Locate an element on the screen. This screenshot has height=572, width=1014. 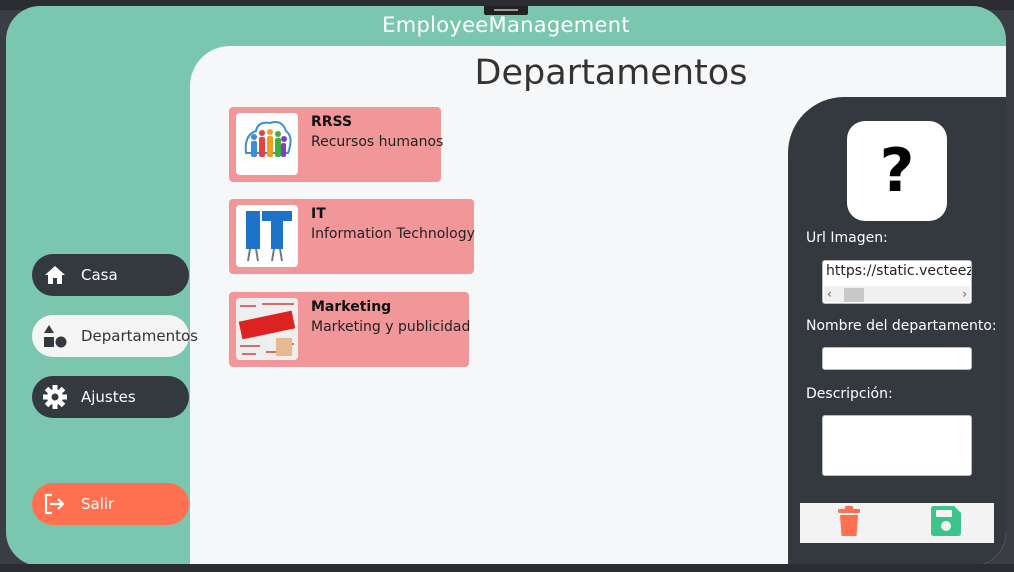
department-card-marketing: Marketing Marketing y publicidad is located at coordinates (350, 329).